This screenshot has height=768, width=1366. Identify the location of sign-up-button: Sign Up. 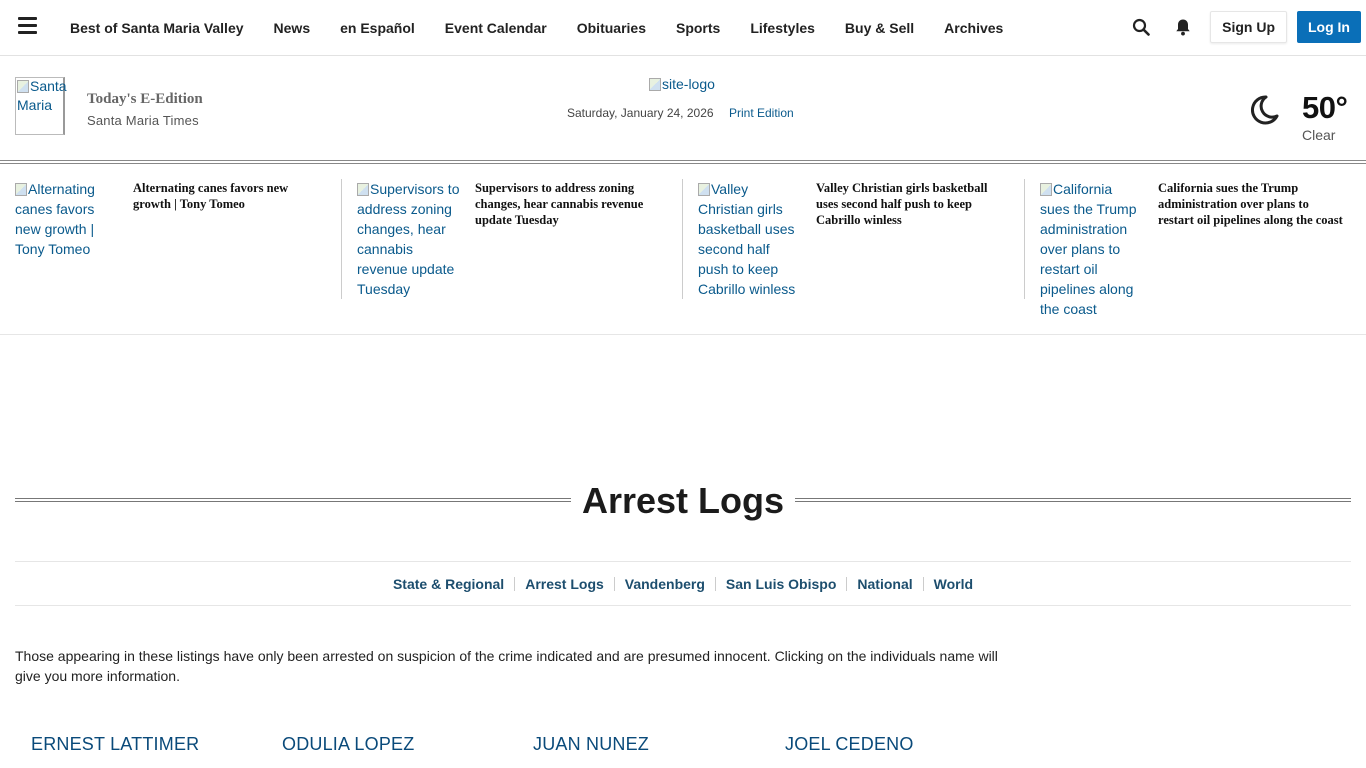
(1248, 27).